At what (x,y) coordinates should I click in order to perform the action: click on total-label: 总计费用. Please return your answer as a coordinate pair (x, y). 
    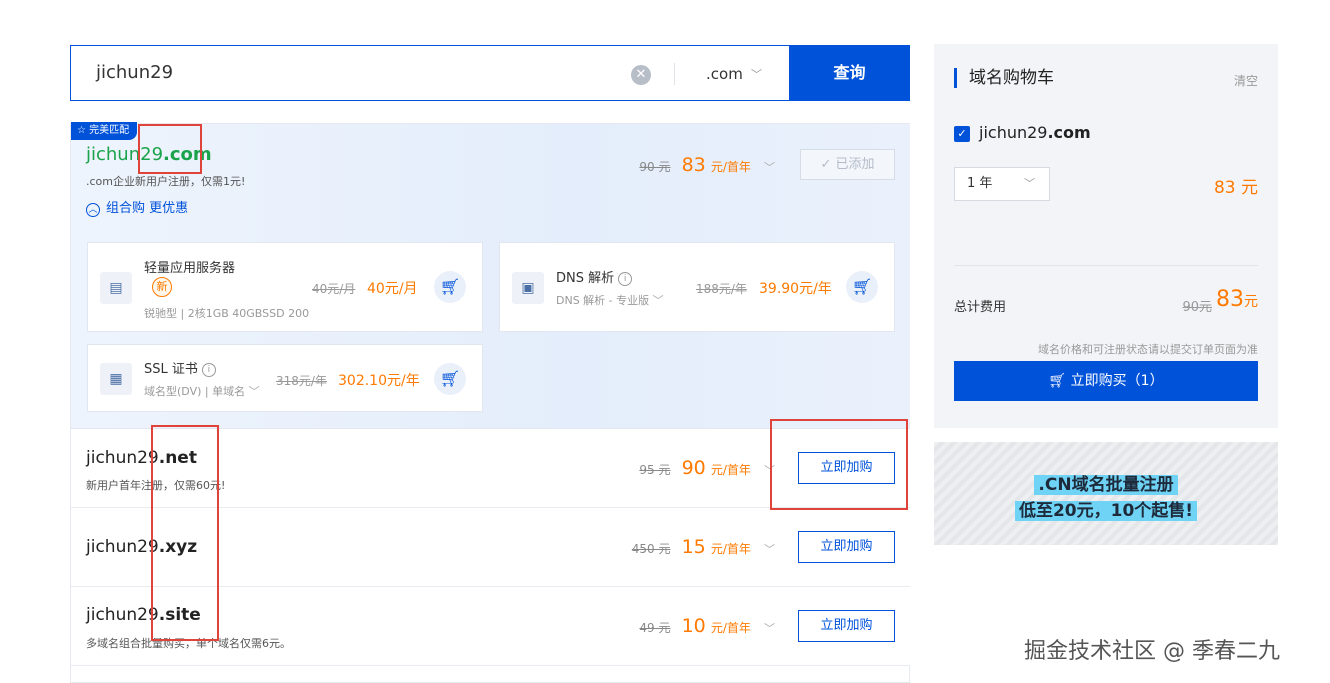
    Looking at the image, I should click on (980, 307).